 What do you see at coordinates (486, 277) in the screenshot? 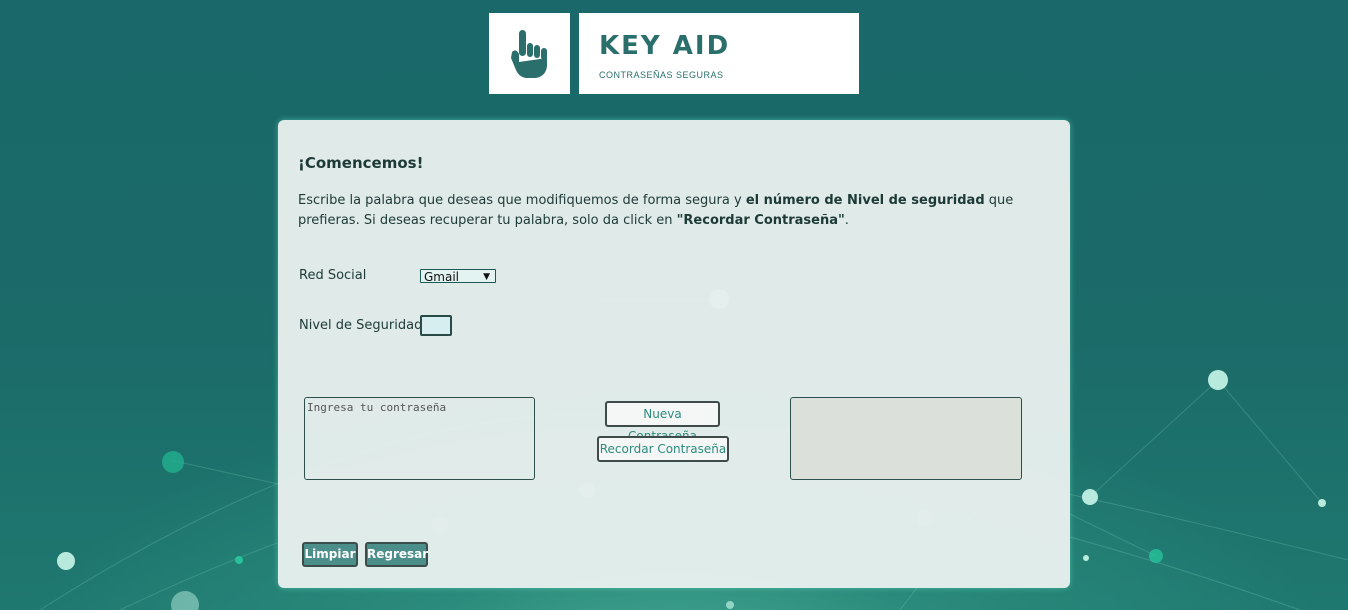
I see `dropdown-arrow-icon: ▼` at bounding box center [486, 277].